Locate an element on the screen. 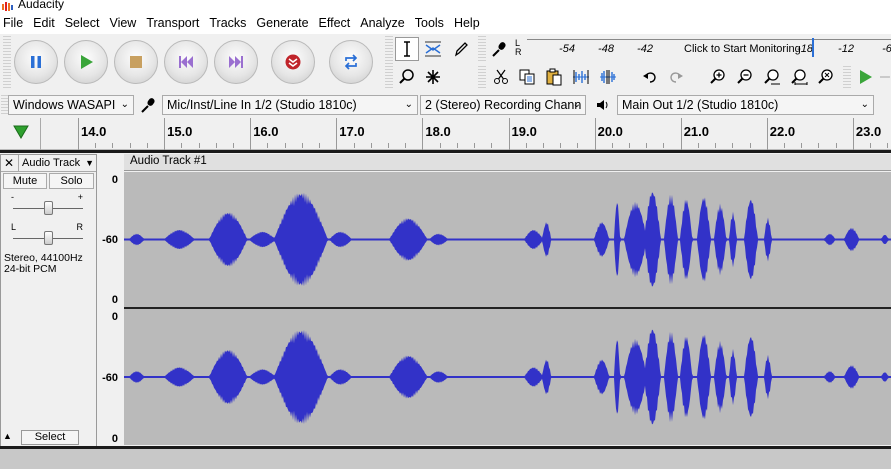 The height and width of the screenshot is (469, 891). undo-button is located at coordinates (650, 77).